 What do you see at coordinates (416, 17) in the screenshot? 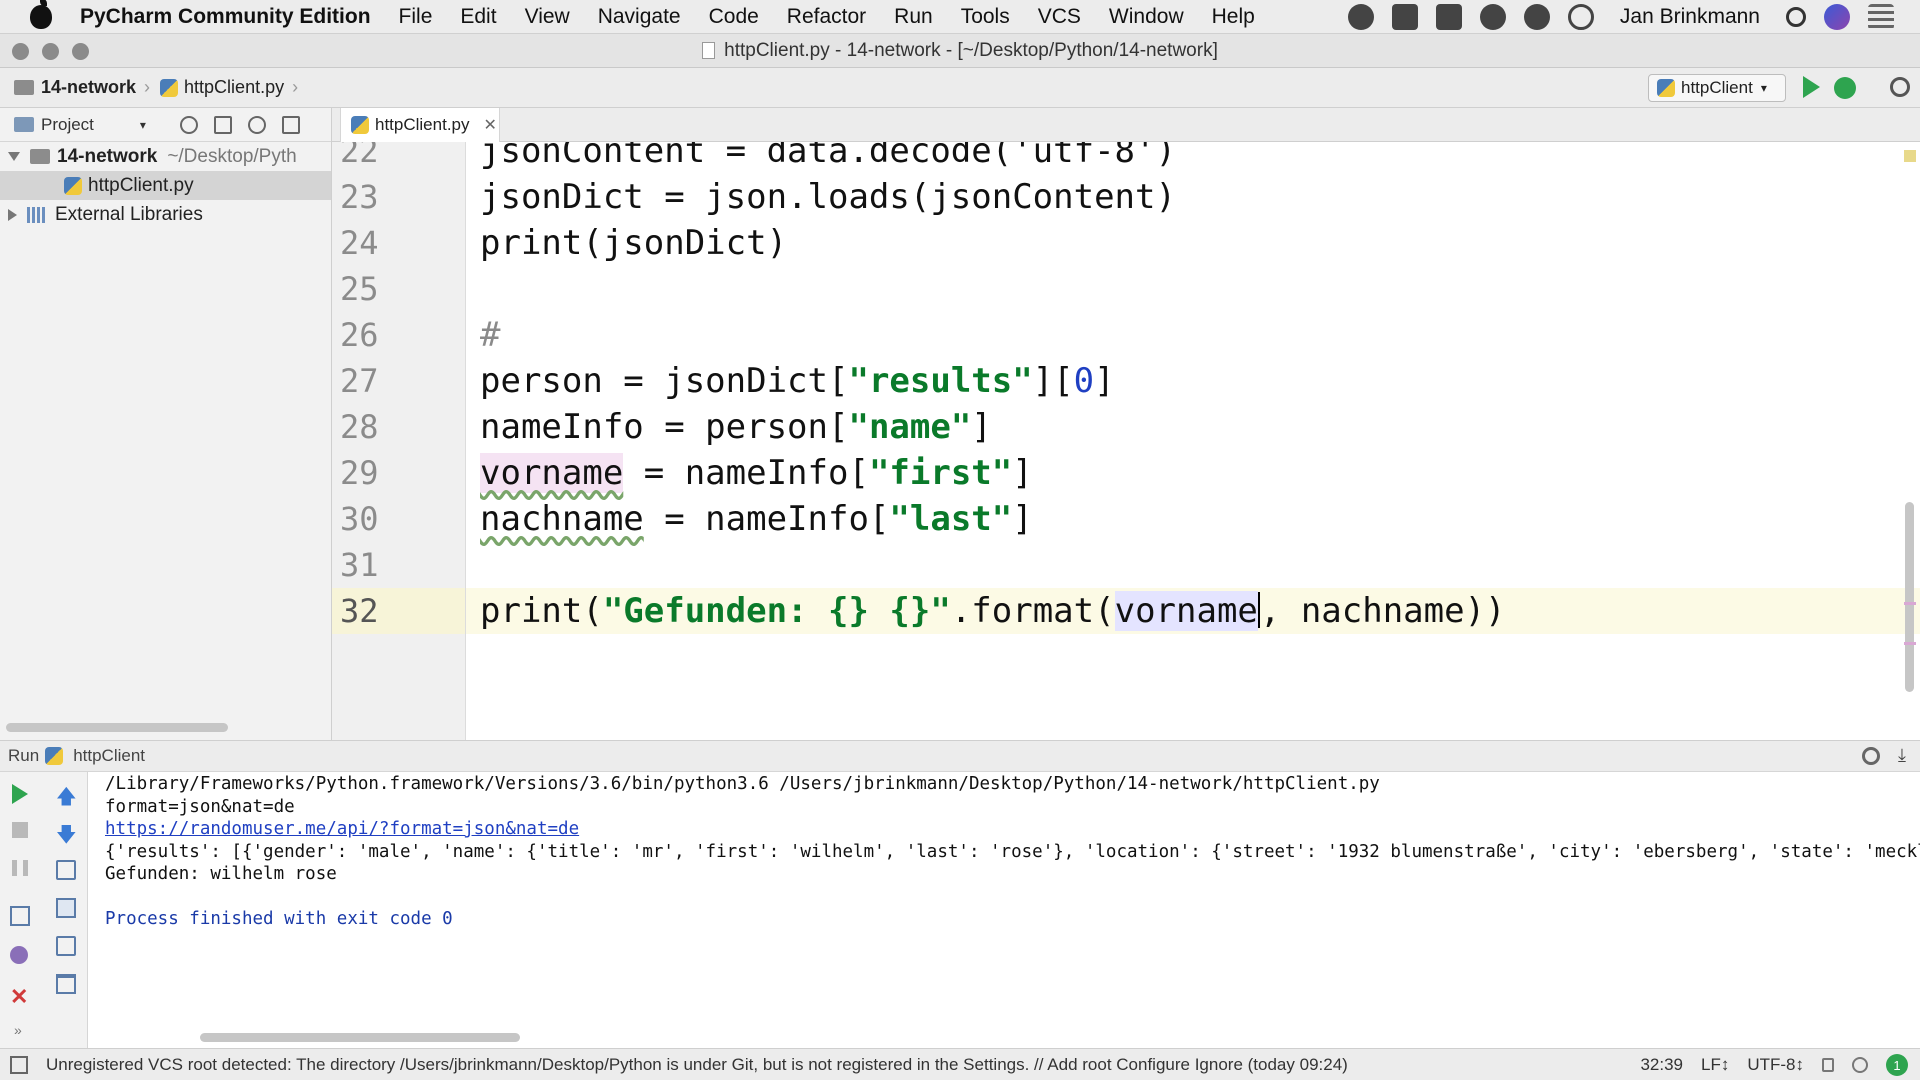
I see `menu-file: File` at bounding box center [416, 17].